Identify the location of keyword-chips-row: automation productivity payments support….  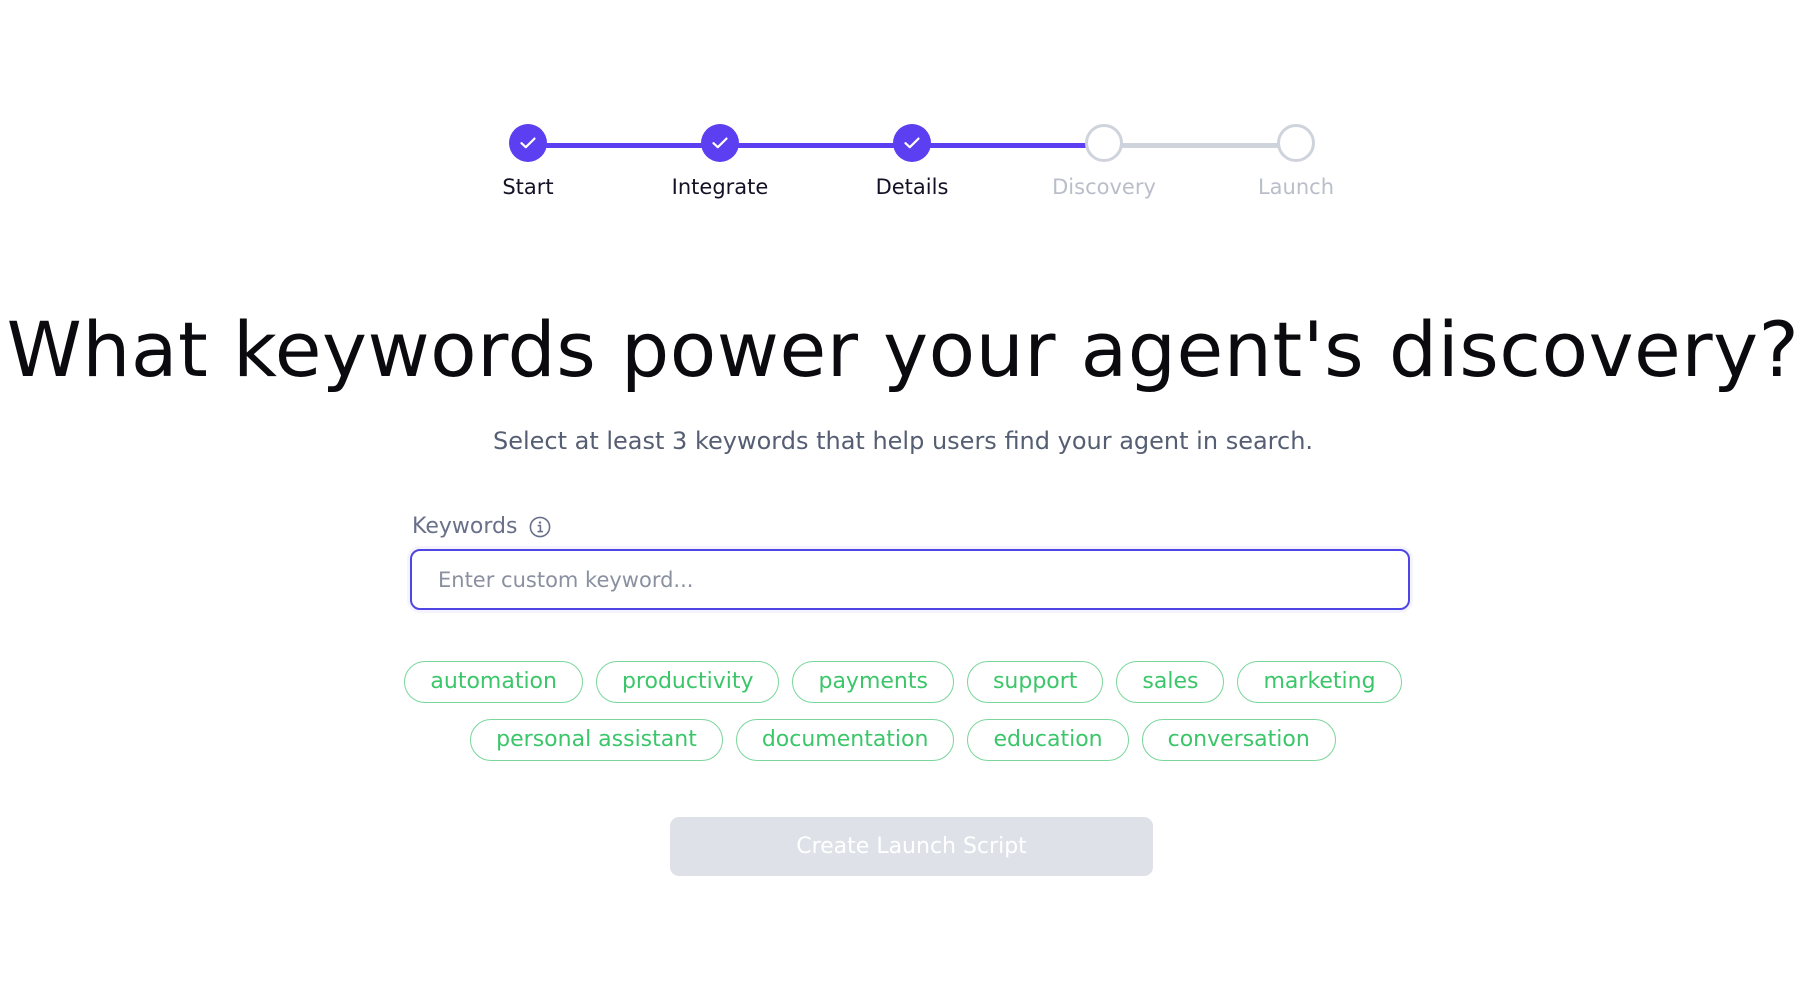
(903, 682).